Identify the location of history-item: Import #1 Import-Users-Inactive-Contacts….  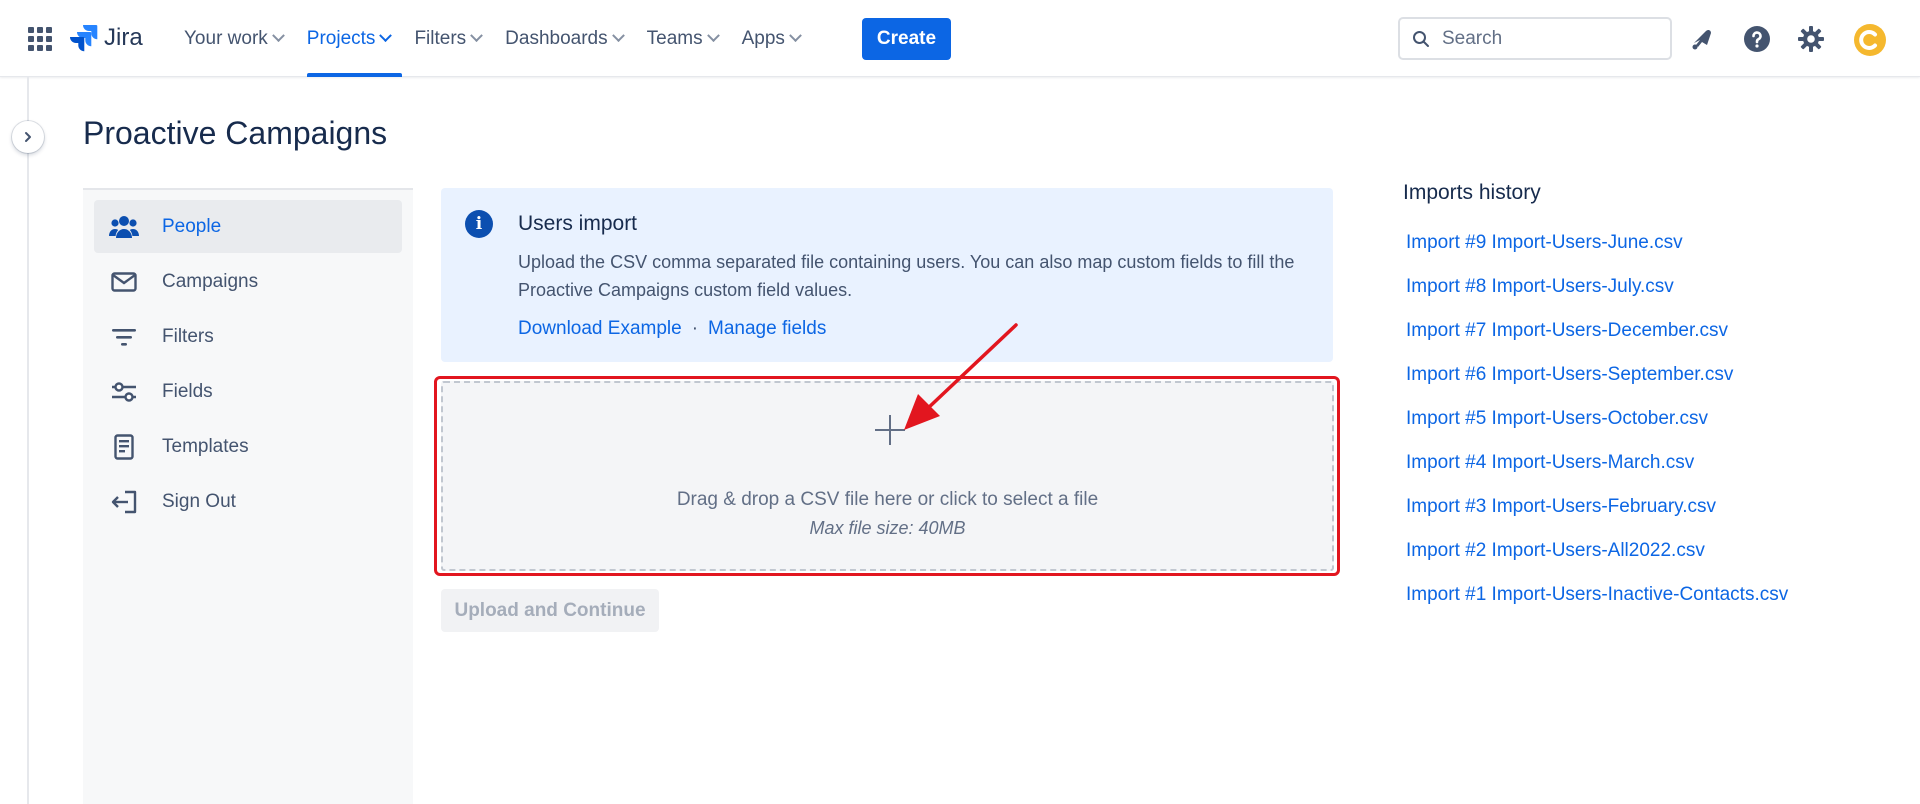
(1597, 606).